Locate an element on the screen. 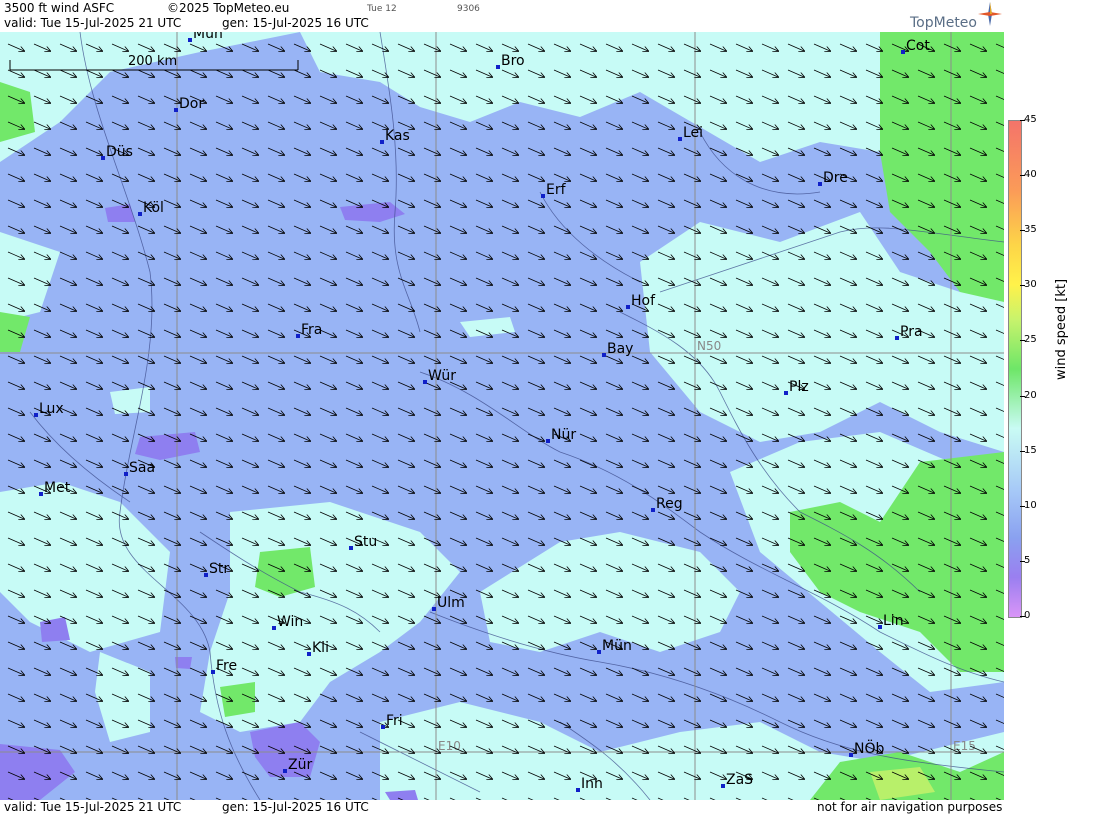 The image size is (1095, 814). legend-tick-label: 30 is located at coordinates (1030, 285).